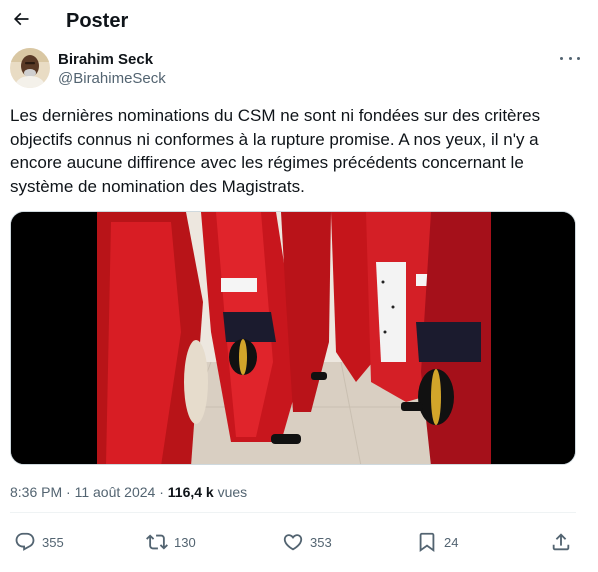 The width and height of the screenshot is (598, 572). I want to click on bookmark-icon, so click(427, 542).